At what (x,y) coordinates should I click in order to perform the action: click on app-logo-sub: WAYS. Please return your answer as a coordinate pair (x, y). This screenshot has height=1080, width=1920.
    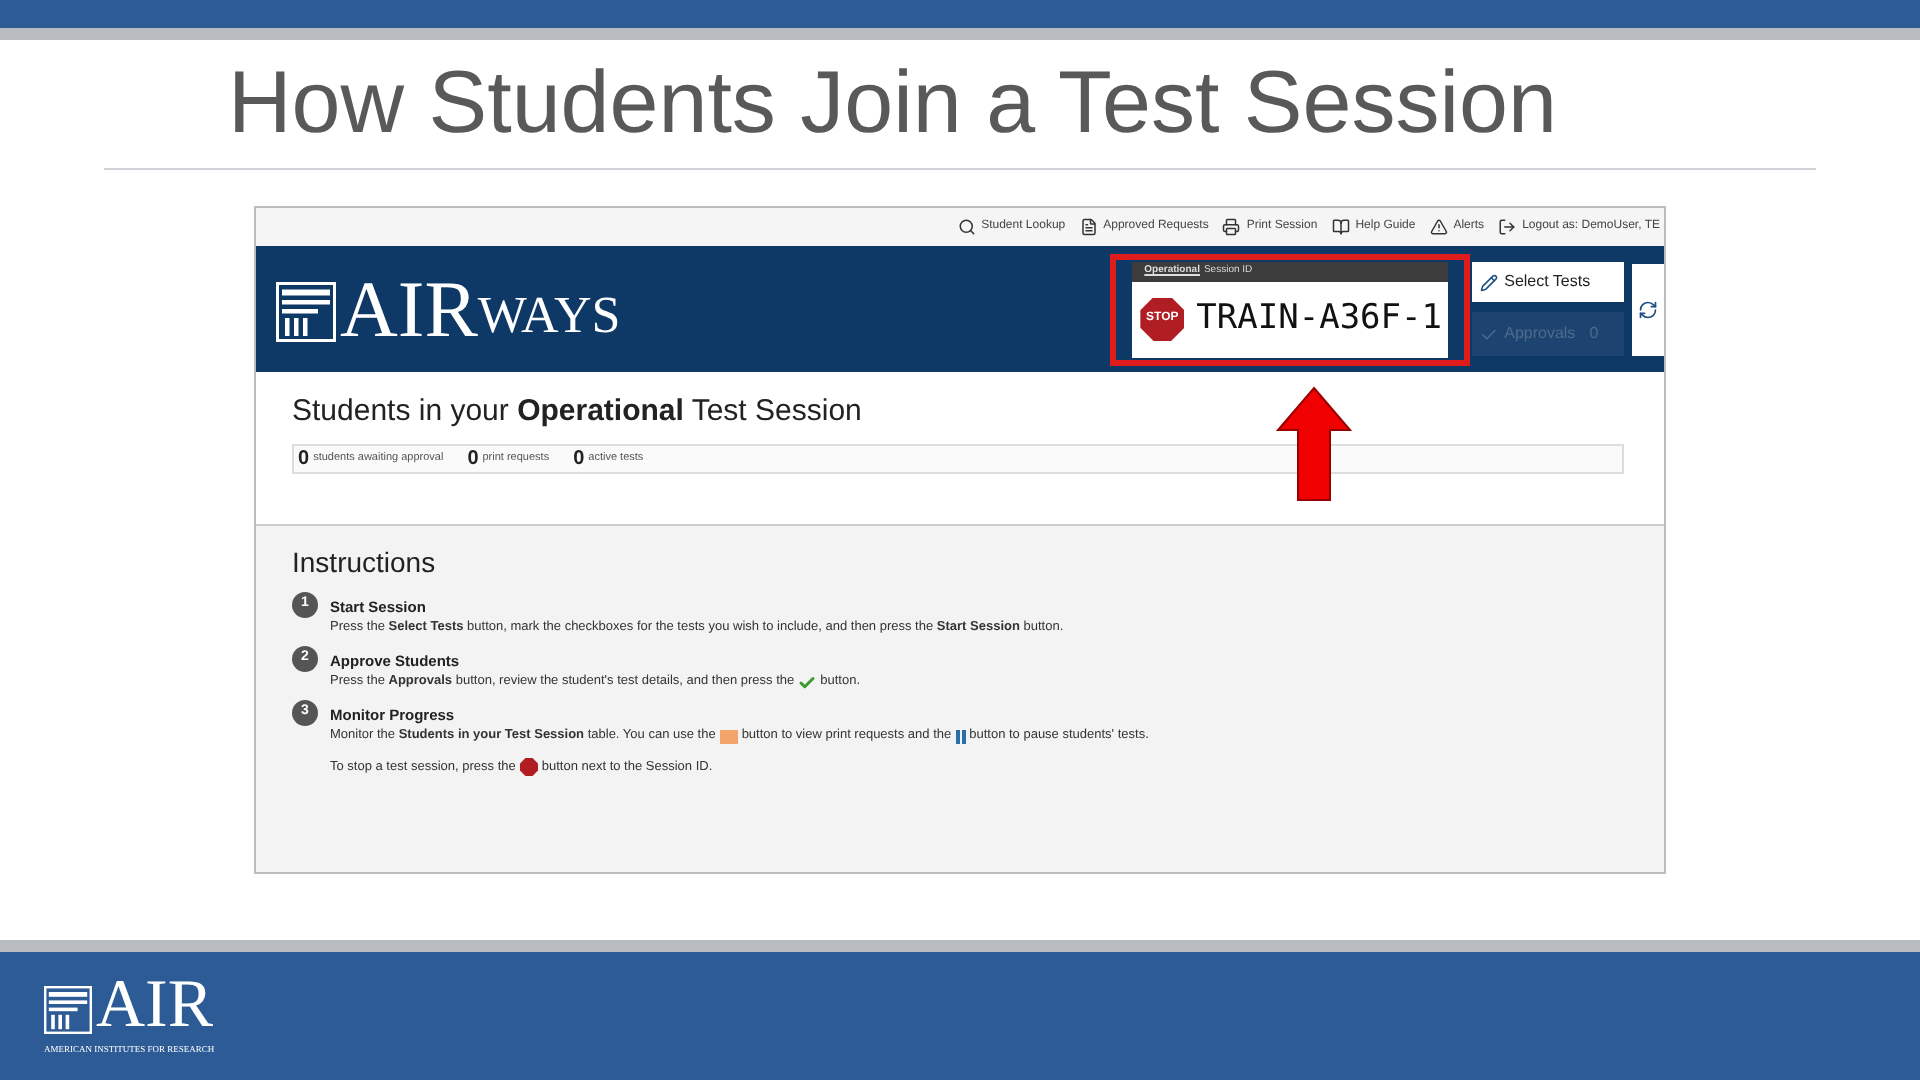
    Looking at the image, I should click on (549, 315).